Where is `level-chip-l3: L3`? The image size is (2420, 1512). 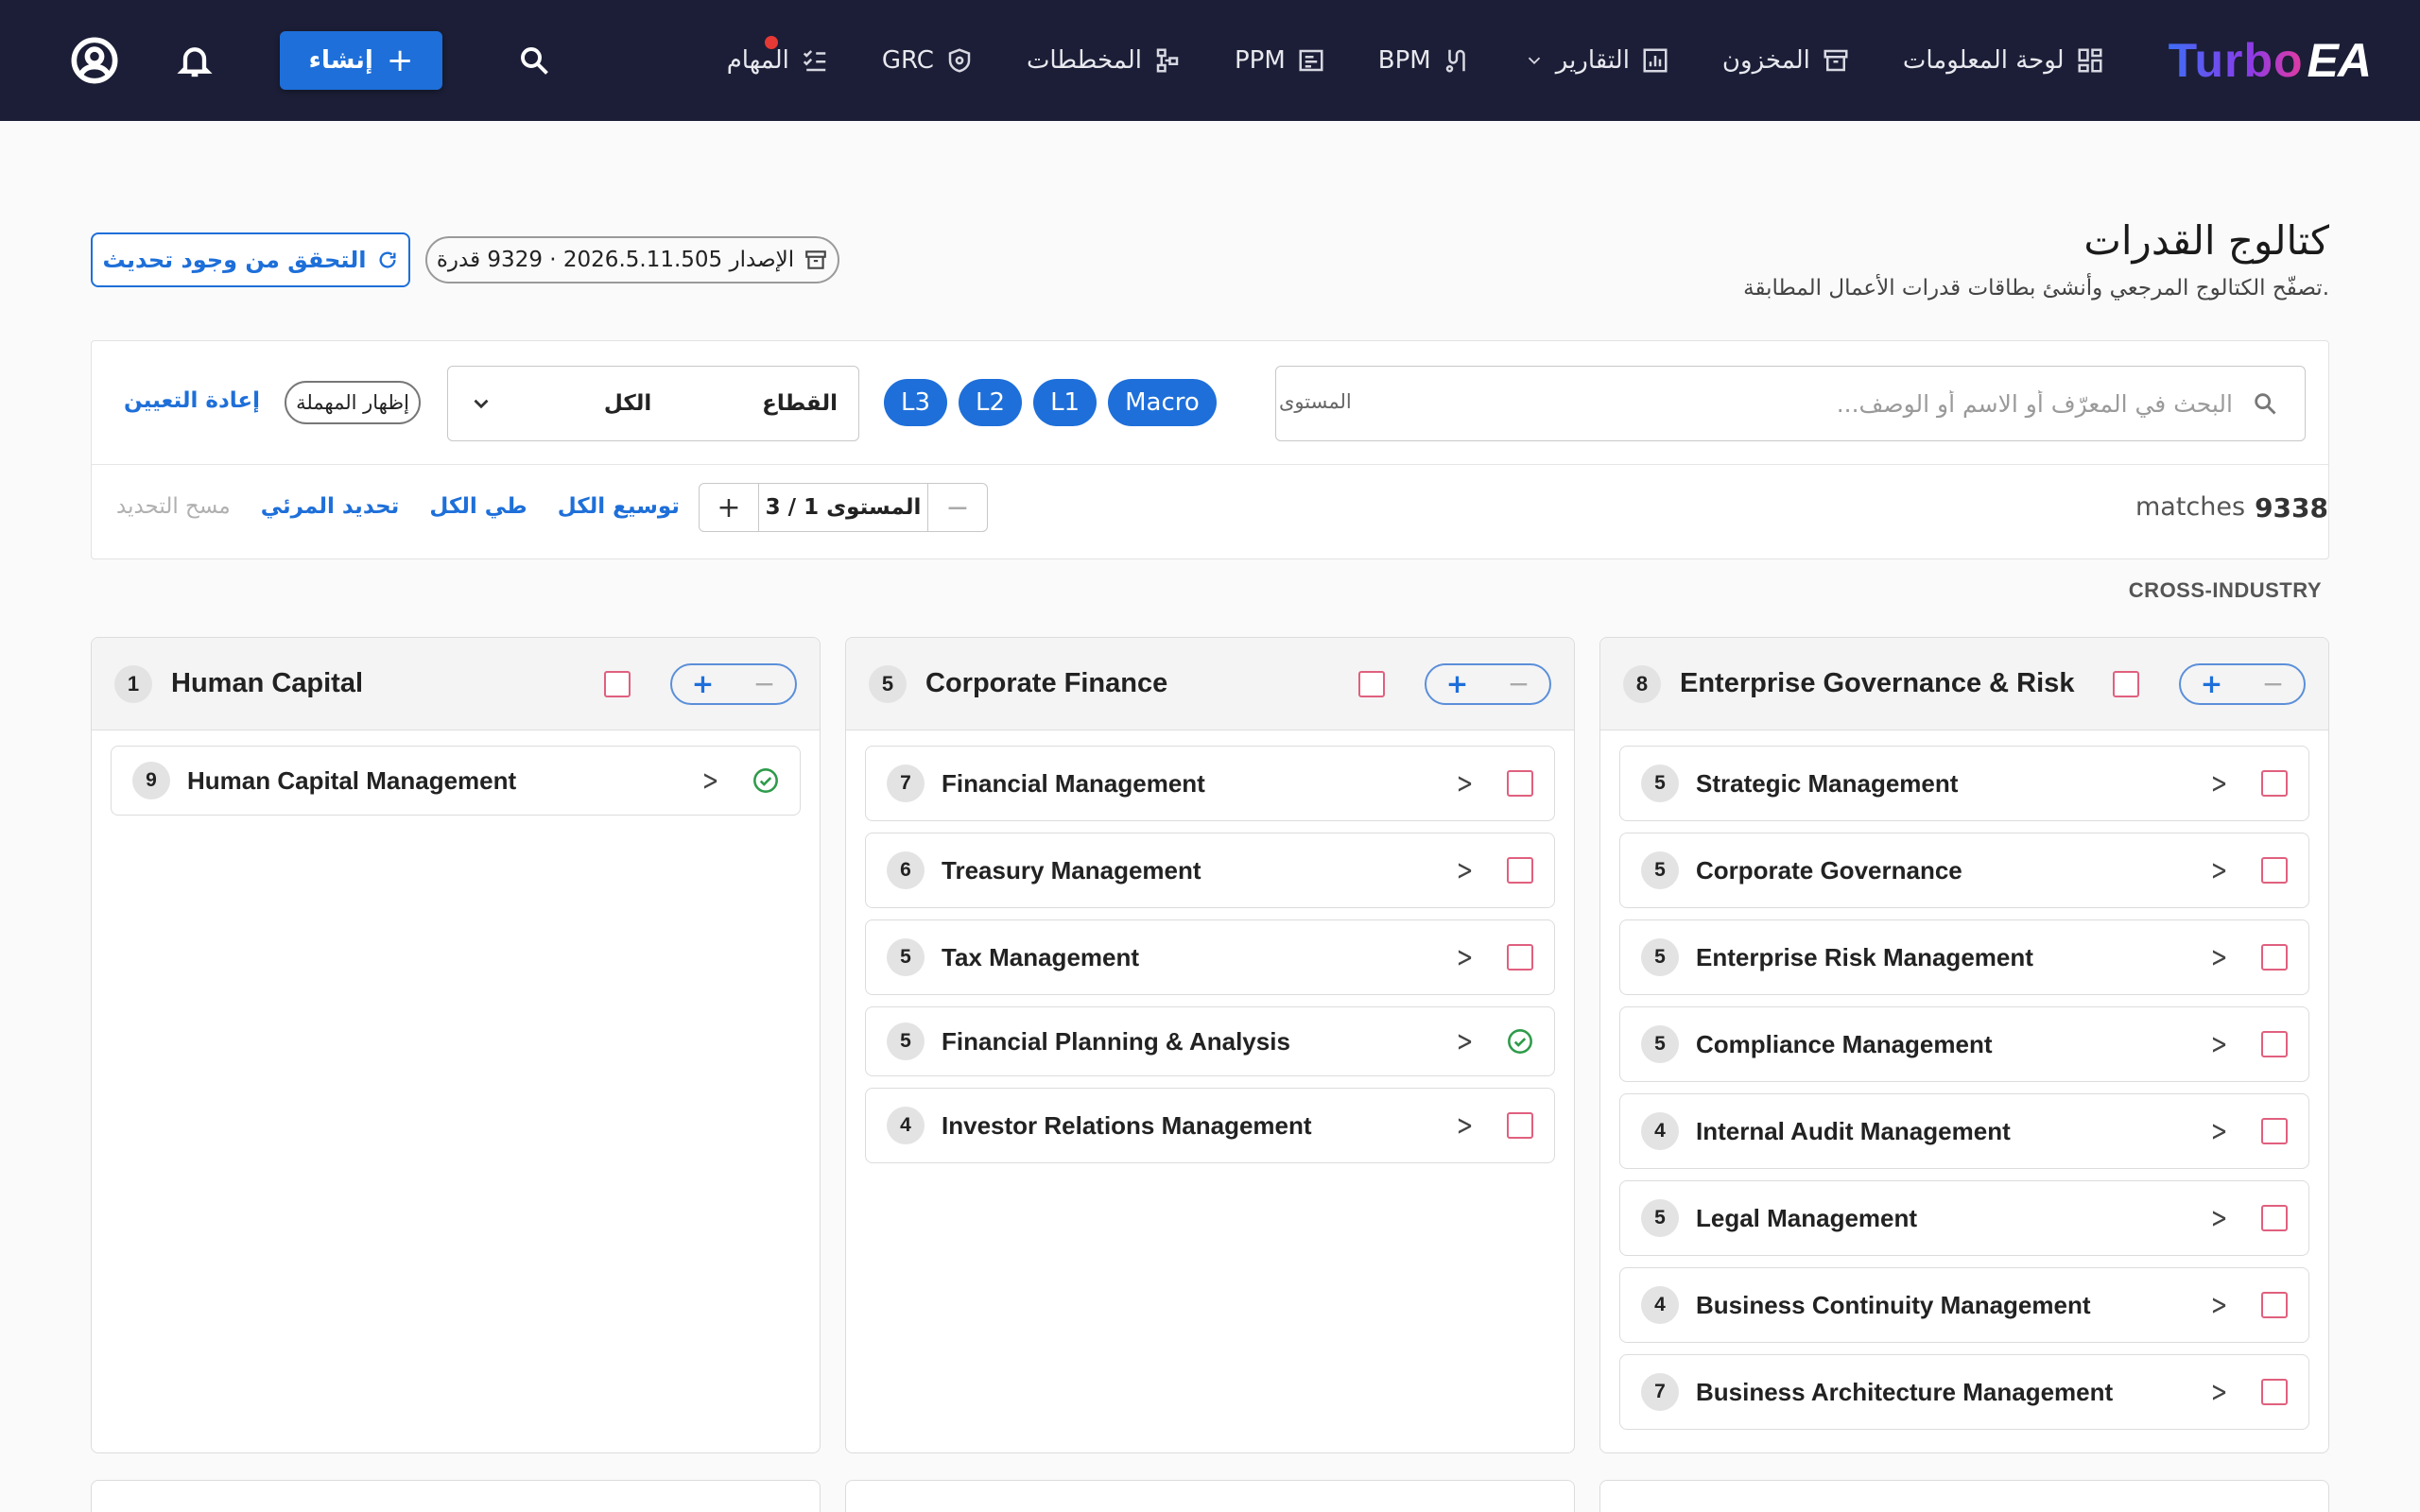
level-chip-l3: L3 is located at coordinates (916, 402).